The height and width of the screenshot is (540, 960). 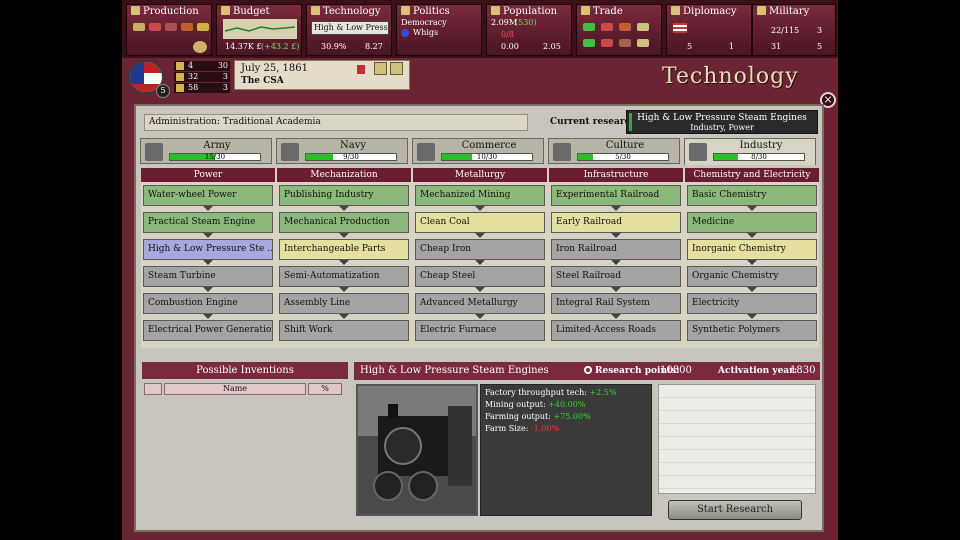 What do you see at coordinates (344, 330) in the screenshot?
I see `tech-cell: Shift Work` at bounding box center [344, 330].